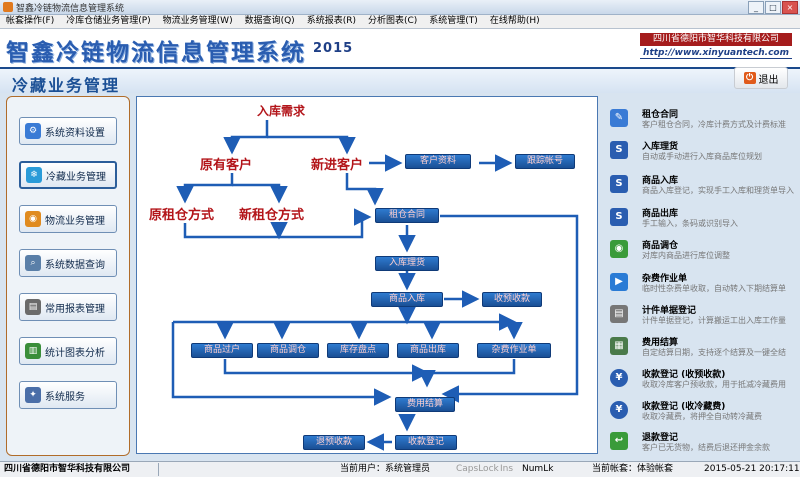  I want to click on node-lease-contract: 租仓合同, so click(407, 215).